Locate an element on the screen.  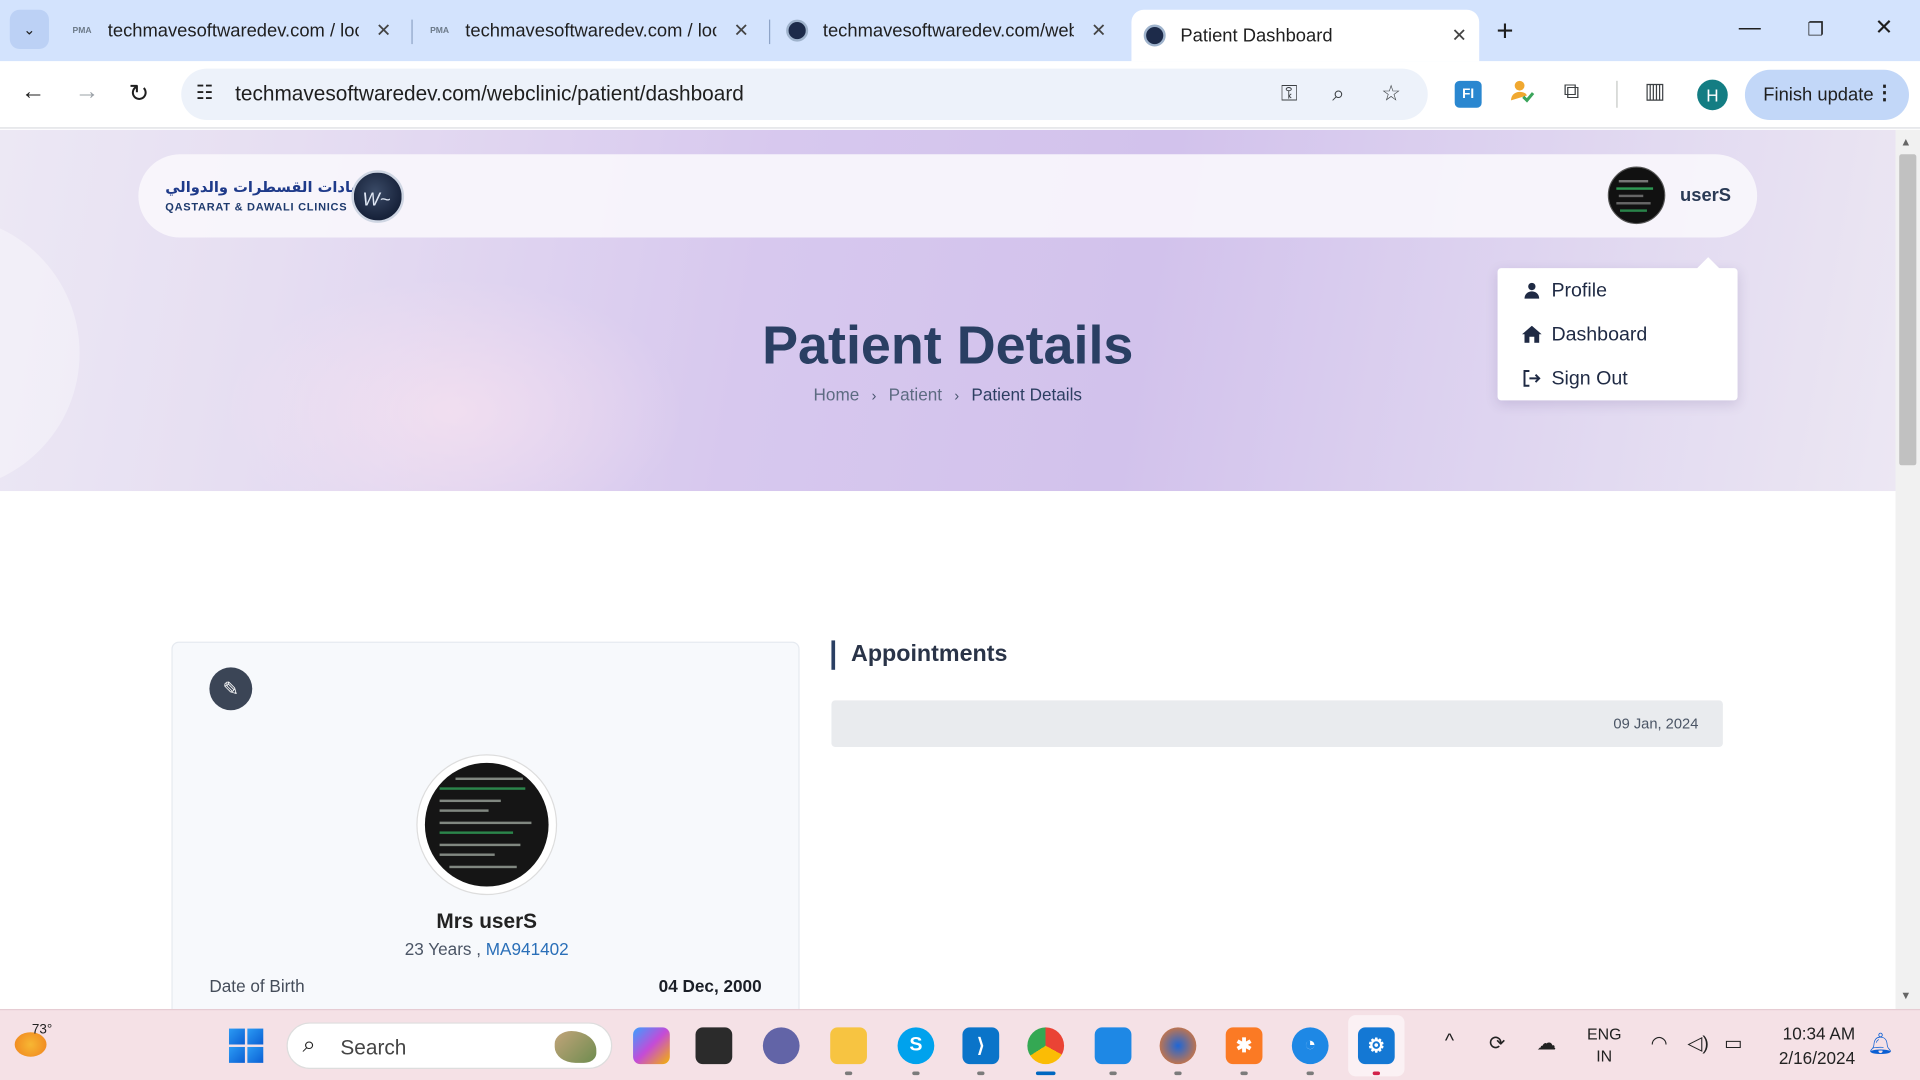
breadcrumb-current: Patient Details is located at coordinates (1026, 394).